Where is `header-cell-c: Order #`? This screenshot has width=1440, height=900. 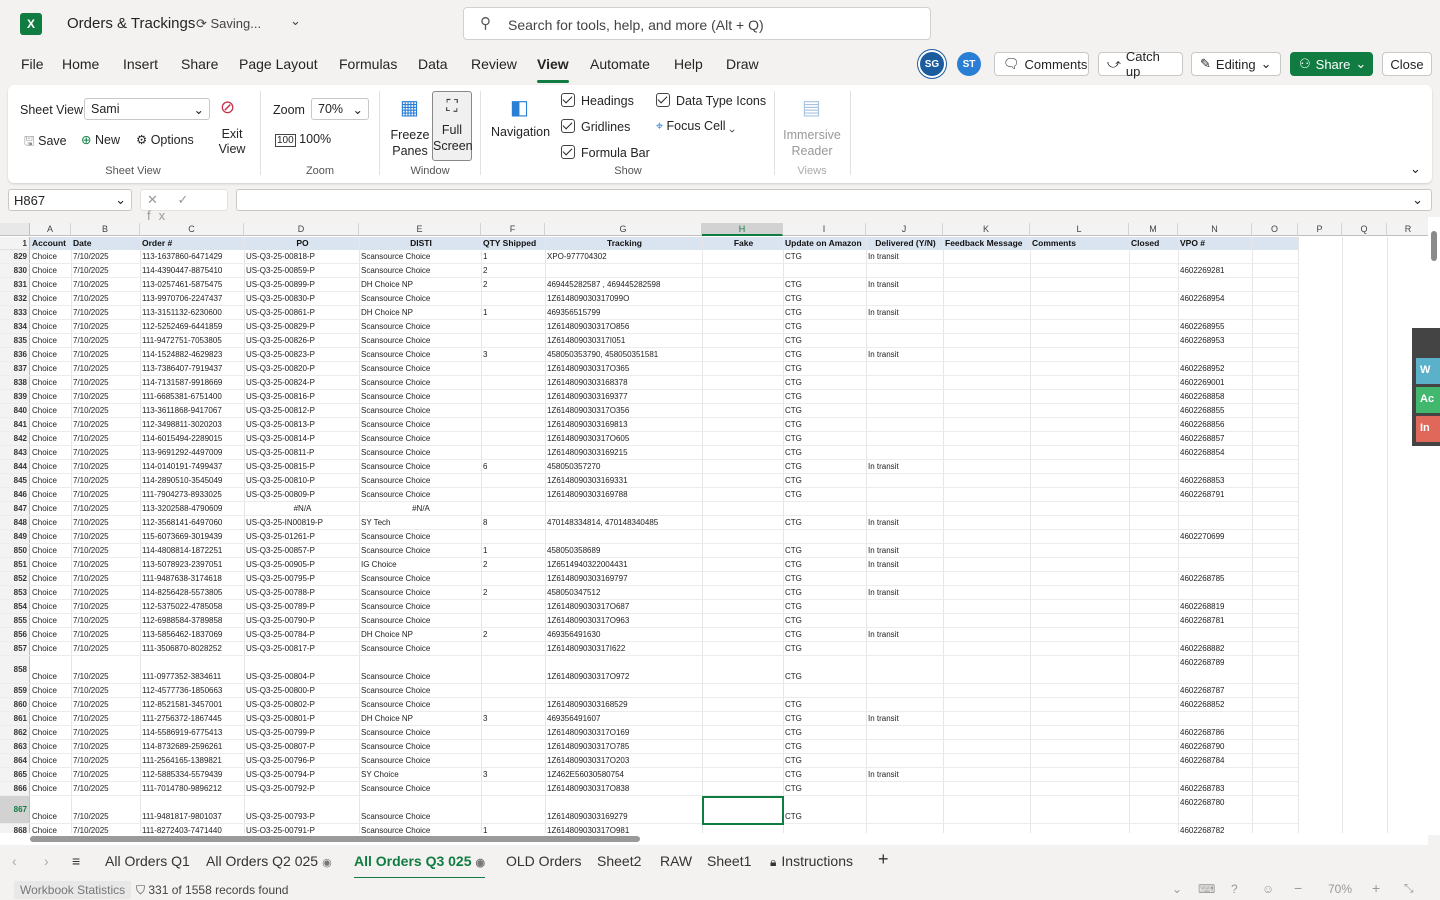
header-cell-c: Order # is located at coordinates (192, 243).